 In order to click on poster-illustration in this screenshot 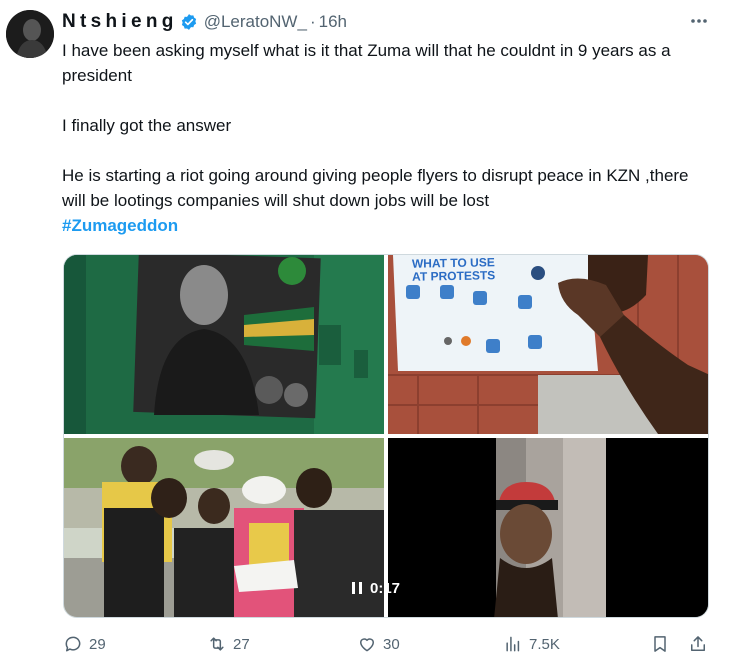, I will do `click(224, 344)`.